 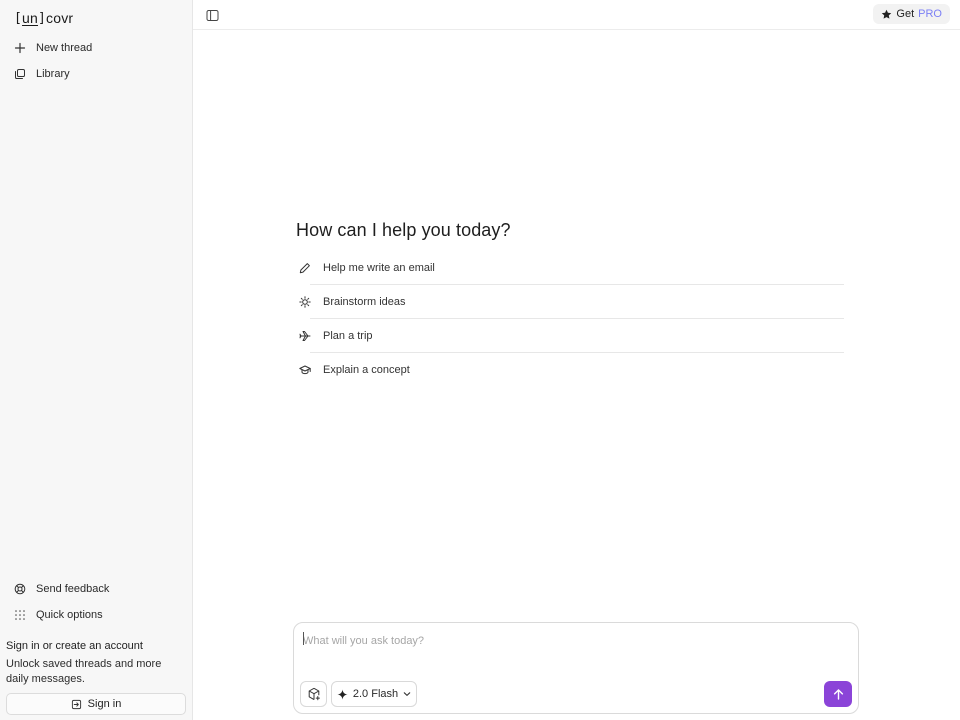 I want to click on pencil-icon, so click(x=304, y=267).